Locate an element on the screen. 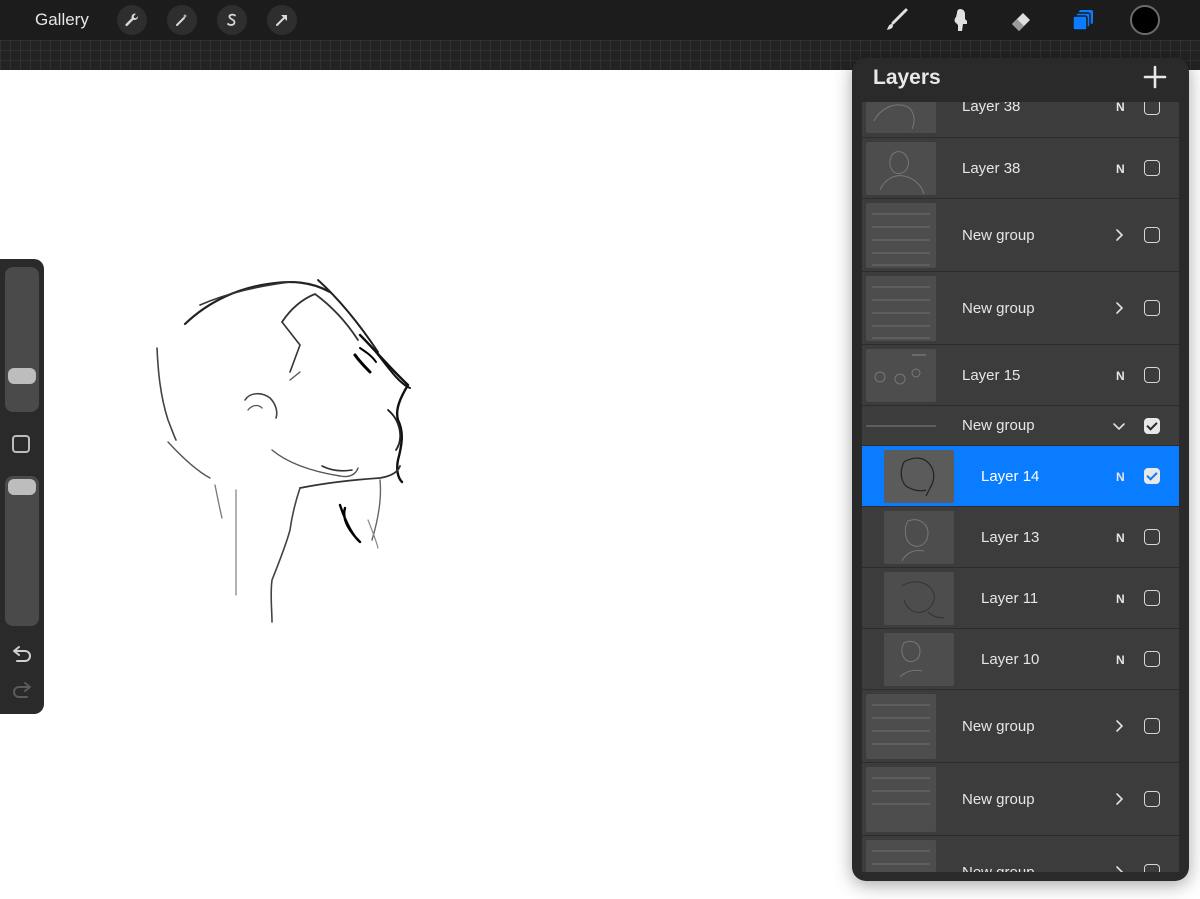 The height and width of the screenshot is (899, 1200). layer-row: Layer 13 N is located at coordinates (1020, 537).